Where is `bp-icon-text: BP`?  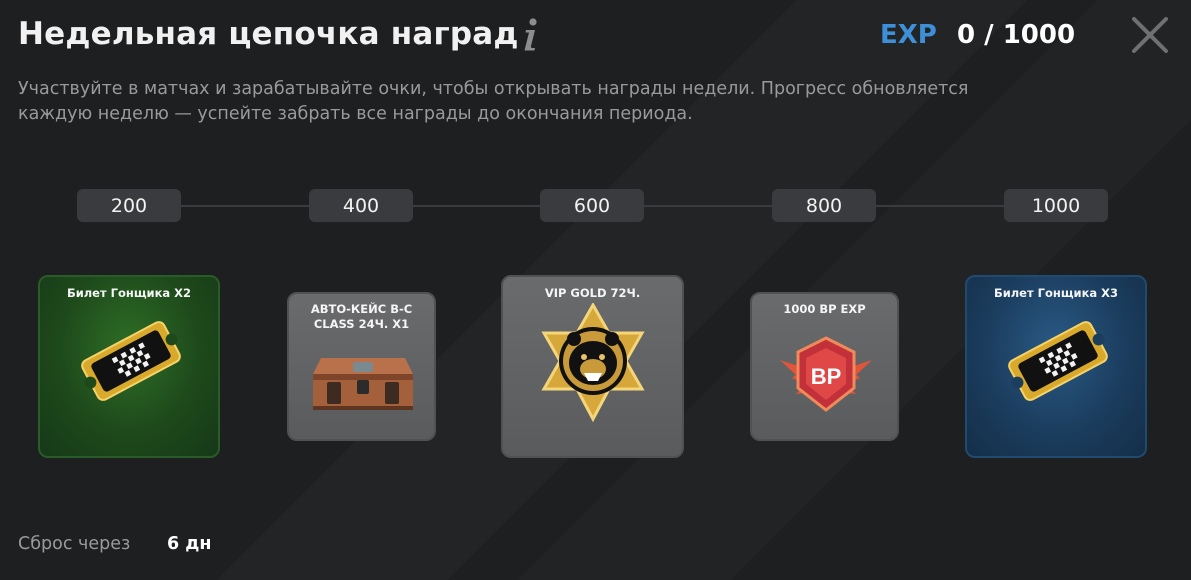
bp-icon-text: BP is located at coordinates (826, 376).